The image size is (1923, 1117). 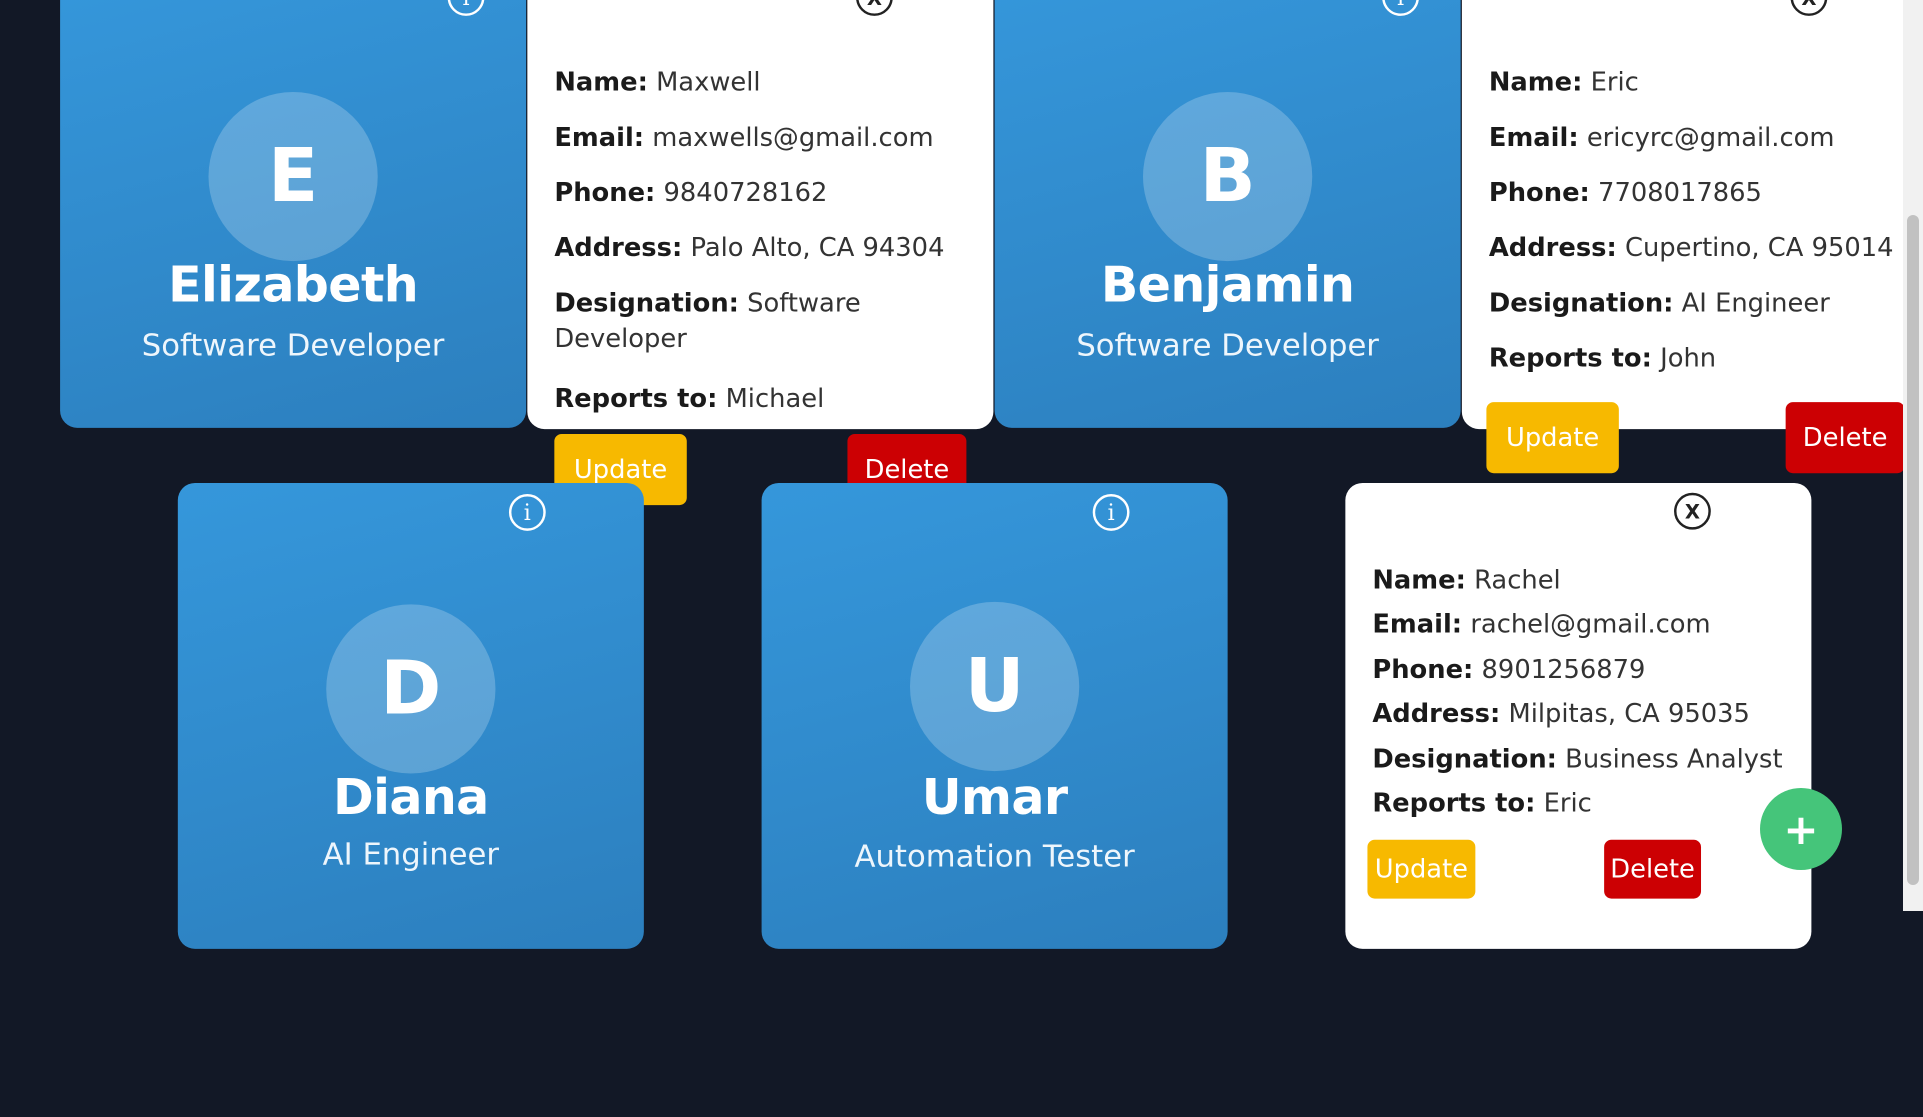 I want to click on employee-card-umar: i U Umar Automation Tester, so click(x=994, y=716).